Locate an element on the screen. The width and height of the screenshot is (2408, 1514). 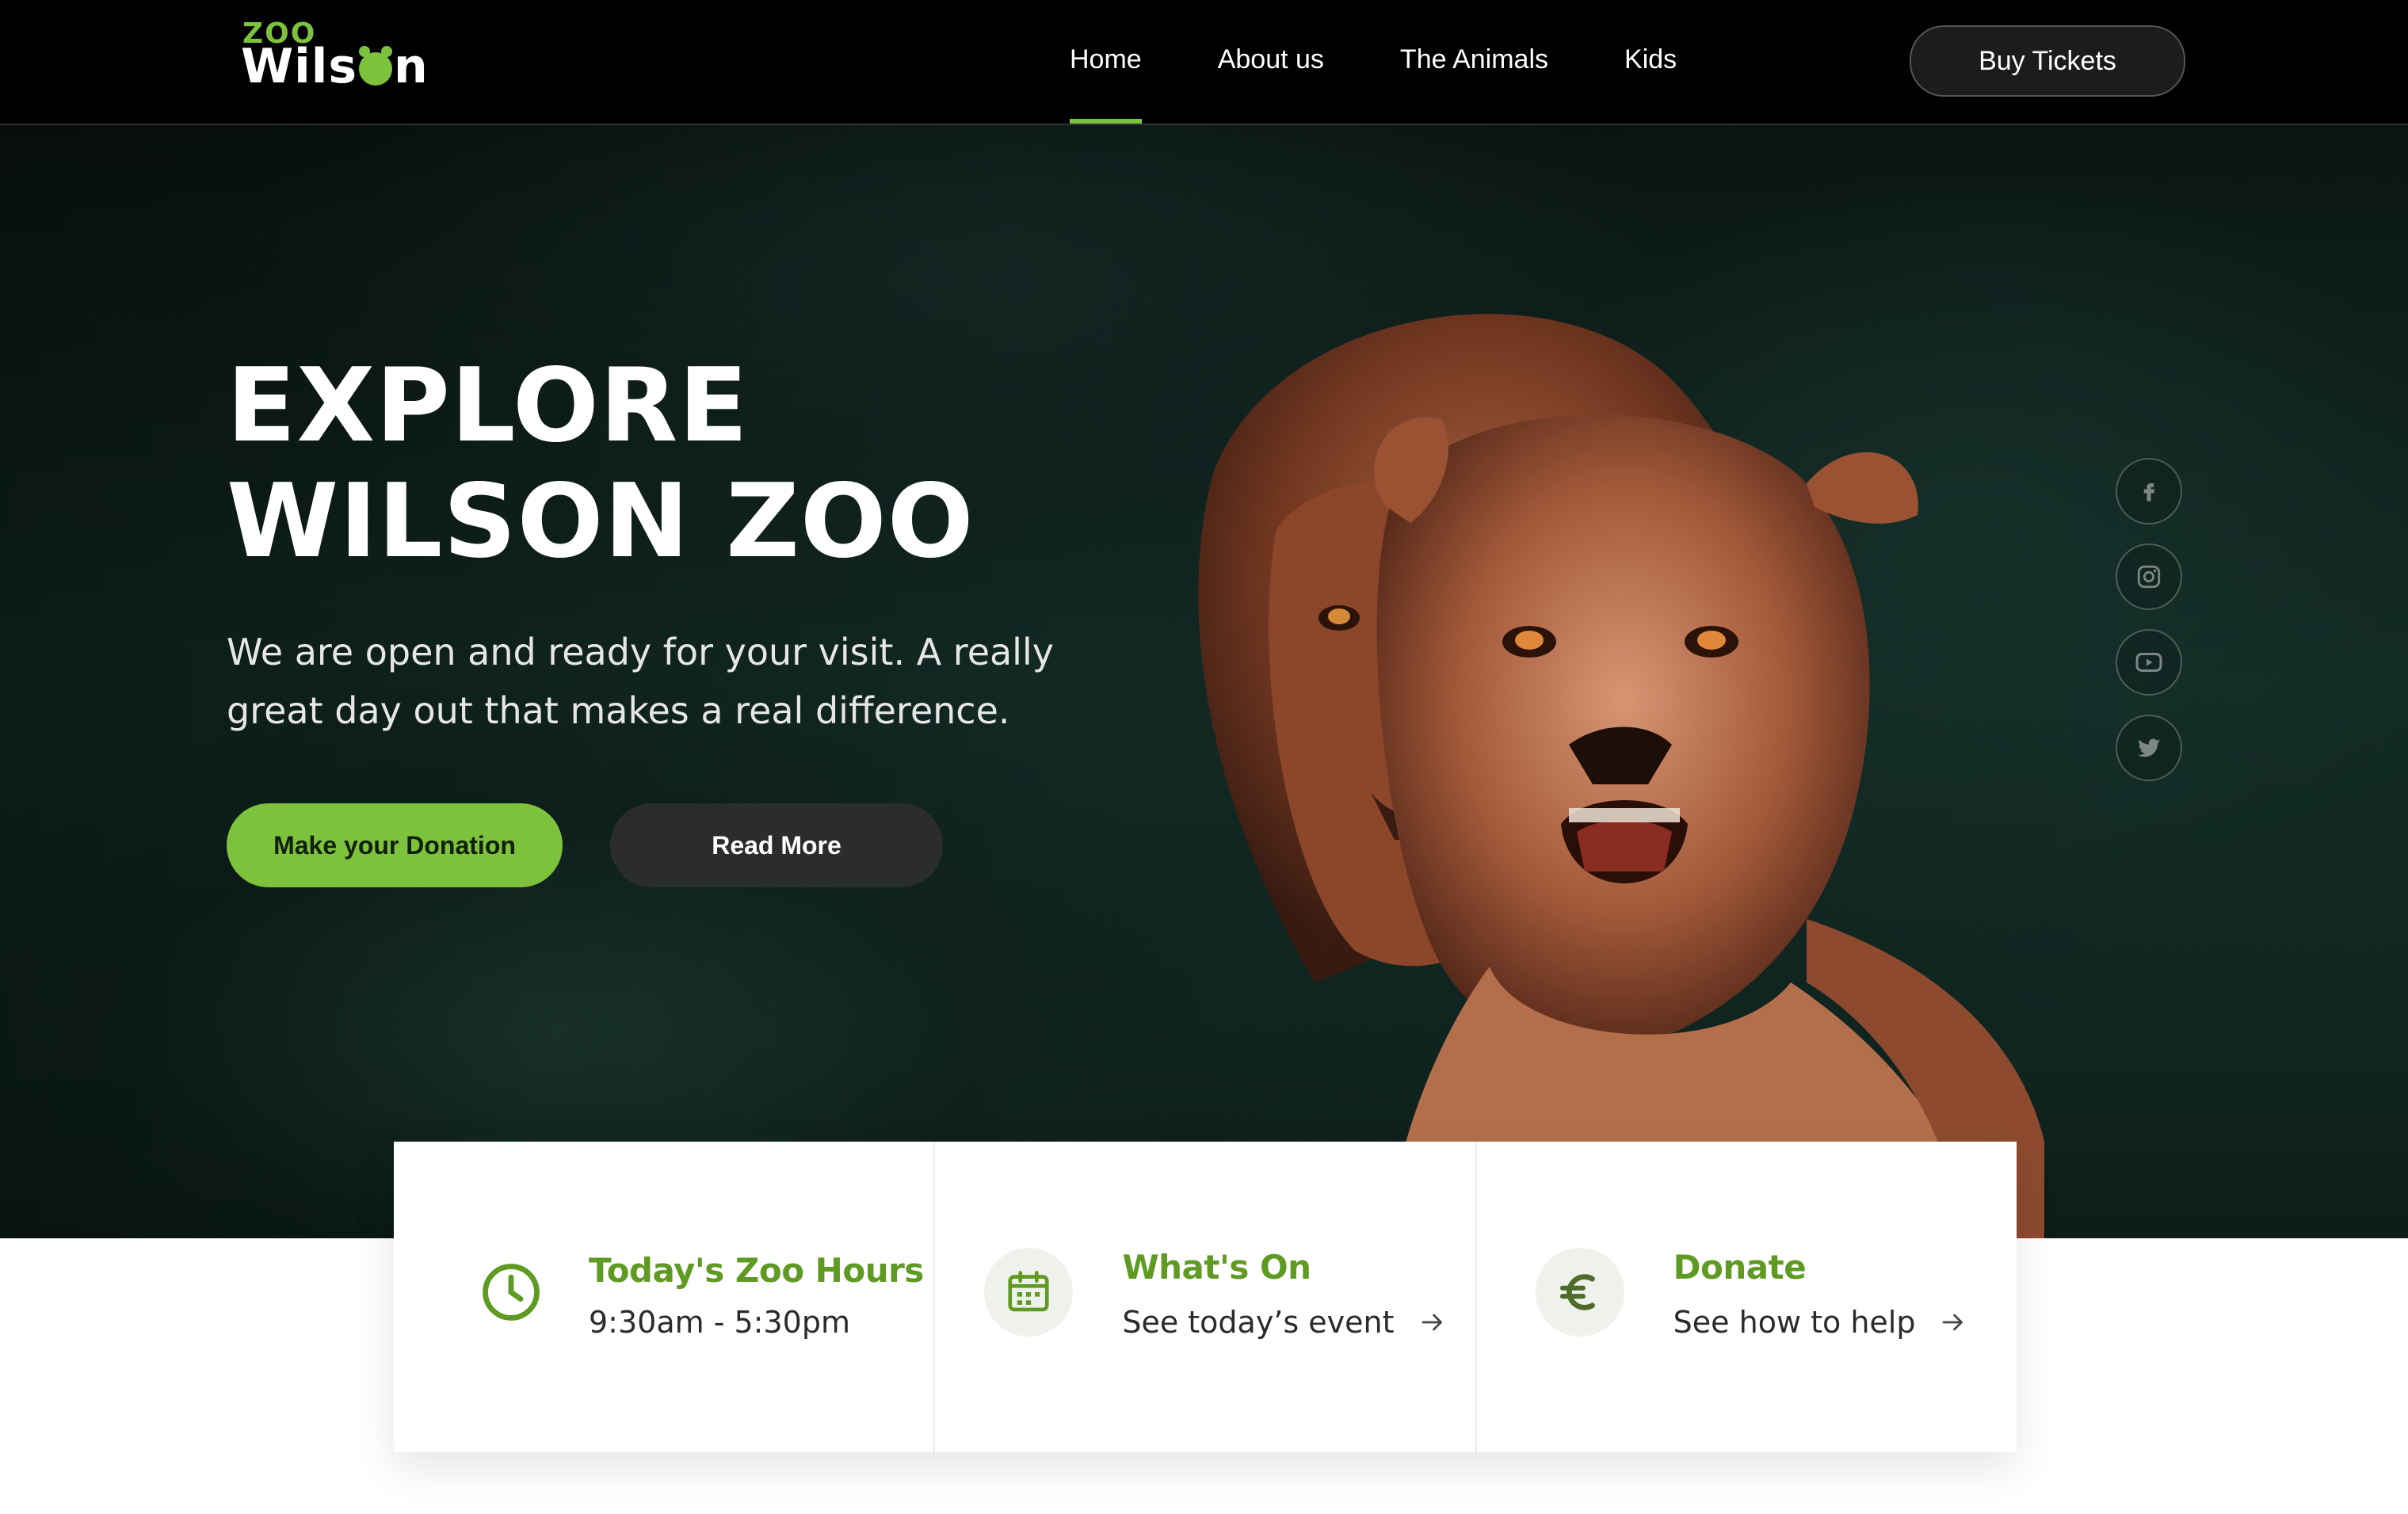
zoo-hours-value: 9:30am - 5:30pm is located at coordinates (719, 1322).